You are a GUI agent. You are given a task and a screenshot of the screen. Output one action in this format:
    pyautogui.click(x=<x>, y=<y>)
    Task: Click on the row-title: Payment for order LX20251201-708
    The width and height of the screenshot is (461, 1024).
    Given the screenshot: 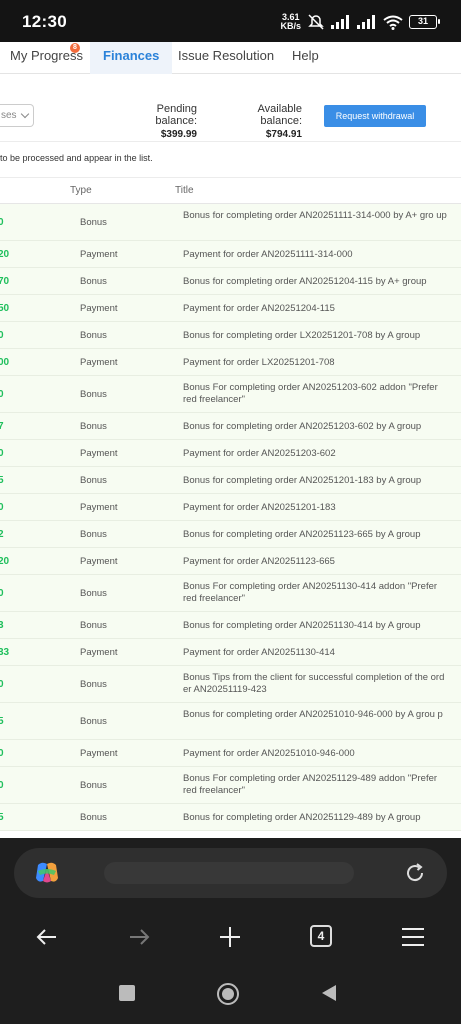 What is the action you would take?
    pyautogui.click(x=259, y=362)
    